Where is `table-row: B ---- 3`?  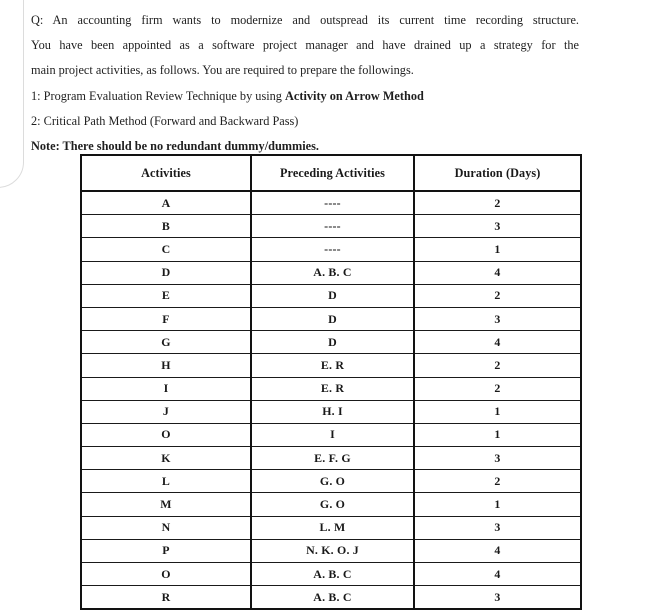 table-row: B ---- 3 is located at coordinates (331, 226).